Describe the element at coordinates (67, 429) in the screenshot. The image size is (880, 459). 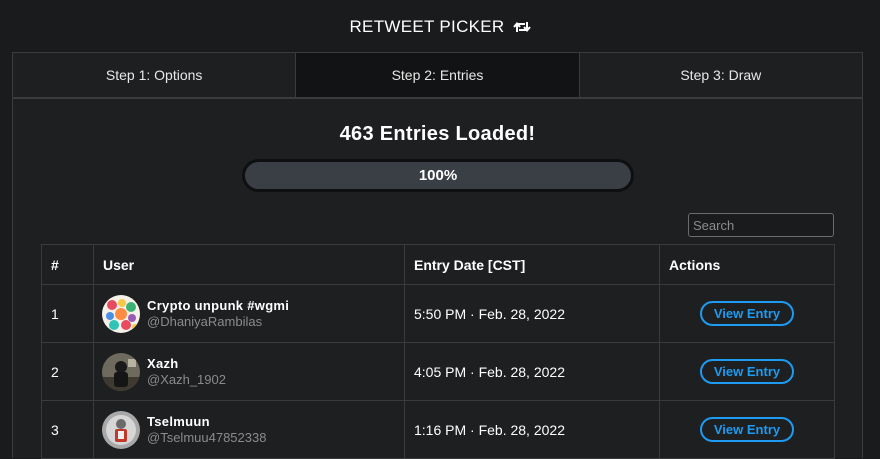
I see `row-number: 3` at that location.